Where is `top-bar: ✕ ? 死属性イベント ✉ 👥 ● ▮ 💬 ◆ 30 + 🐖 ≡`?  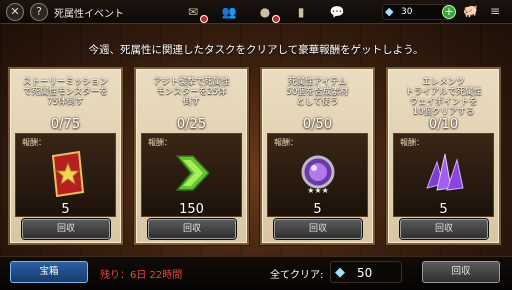
top-bar: ✕ ? 死属性イベント ✉ 👥 ● ▮ 💬 ◆ 30 + 🐖 ≡ is located at coordinates (256, 12).